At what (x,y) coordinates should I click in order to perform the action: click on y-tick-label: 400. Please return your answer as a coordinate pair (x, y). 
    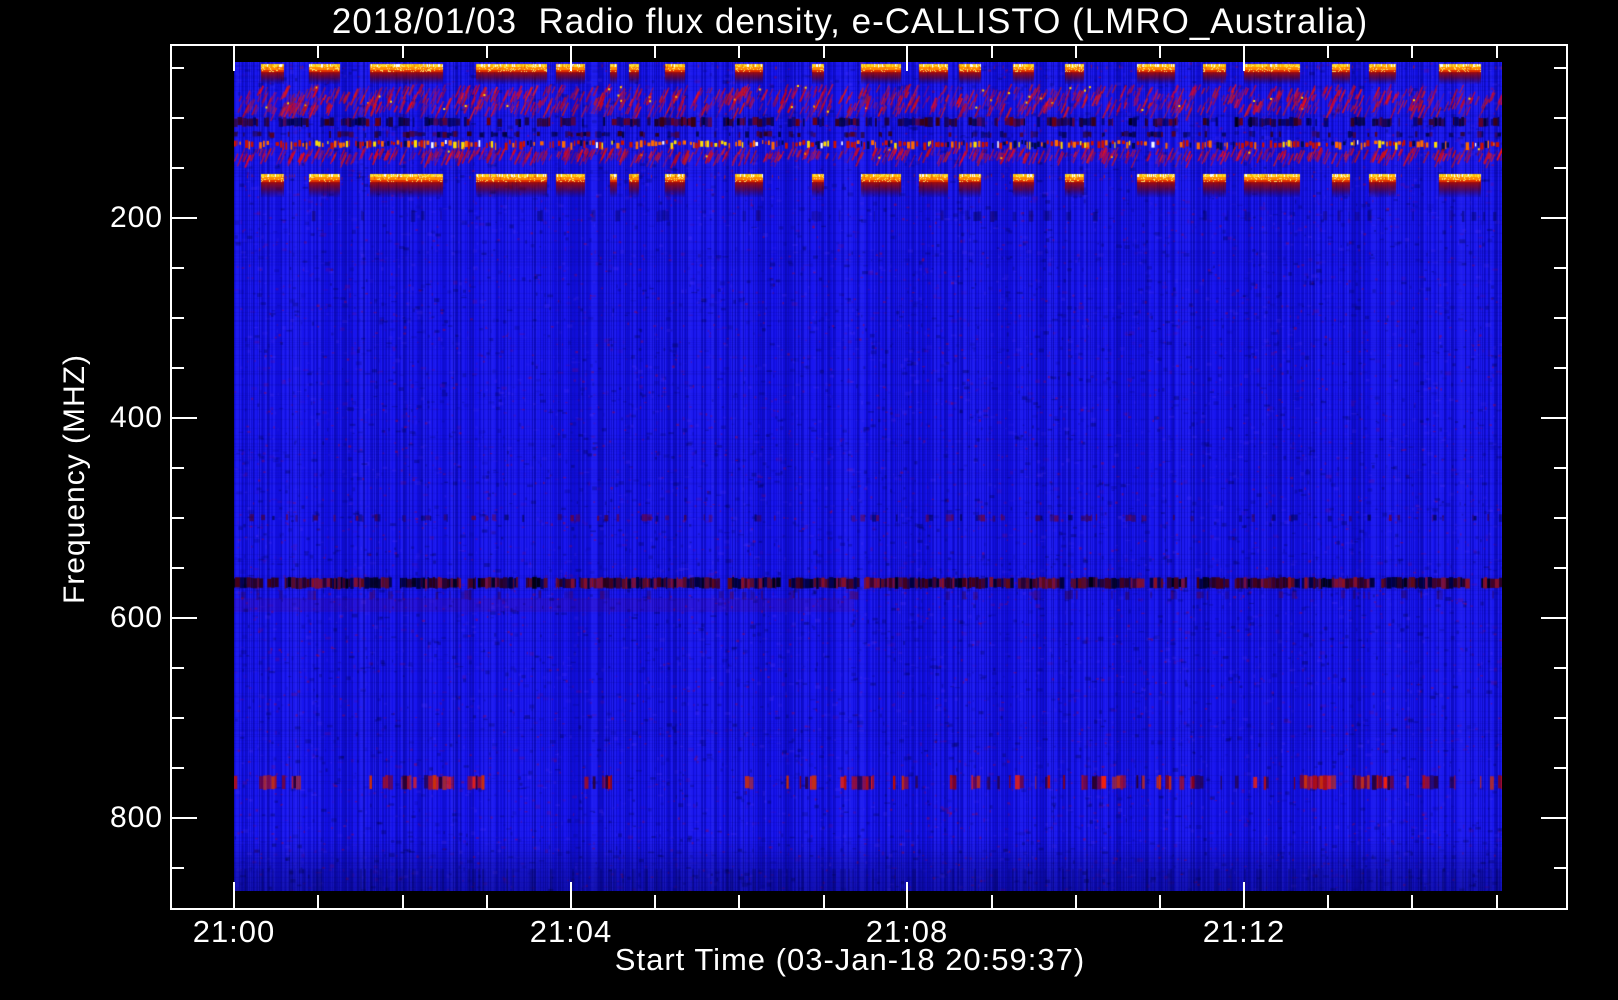
    Looking at the image, I should click on (136, 417).